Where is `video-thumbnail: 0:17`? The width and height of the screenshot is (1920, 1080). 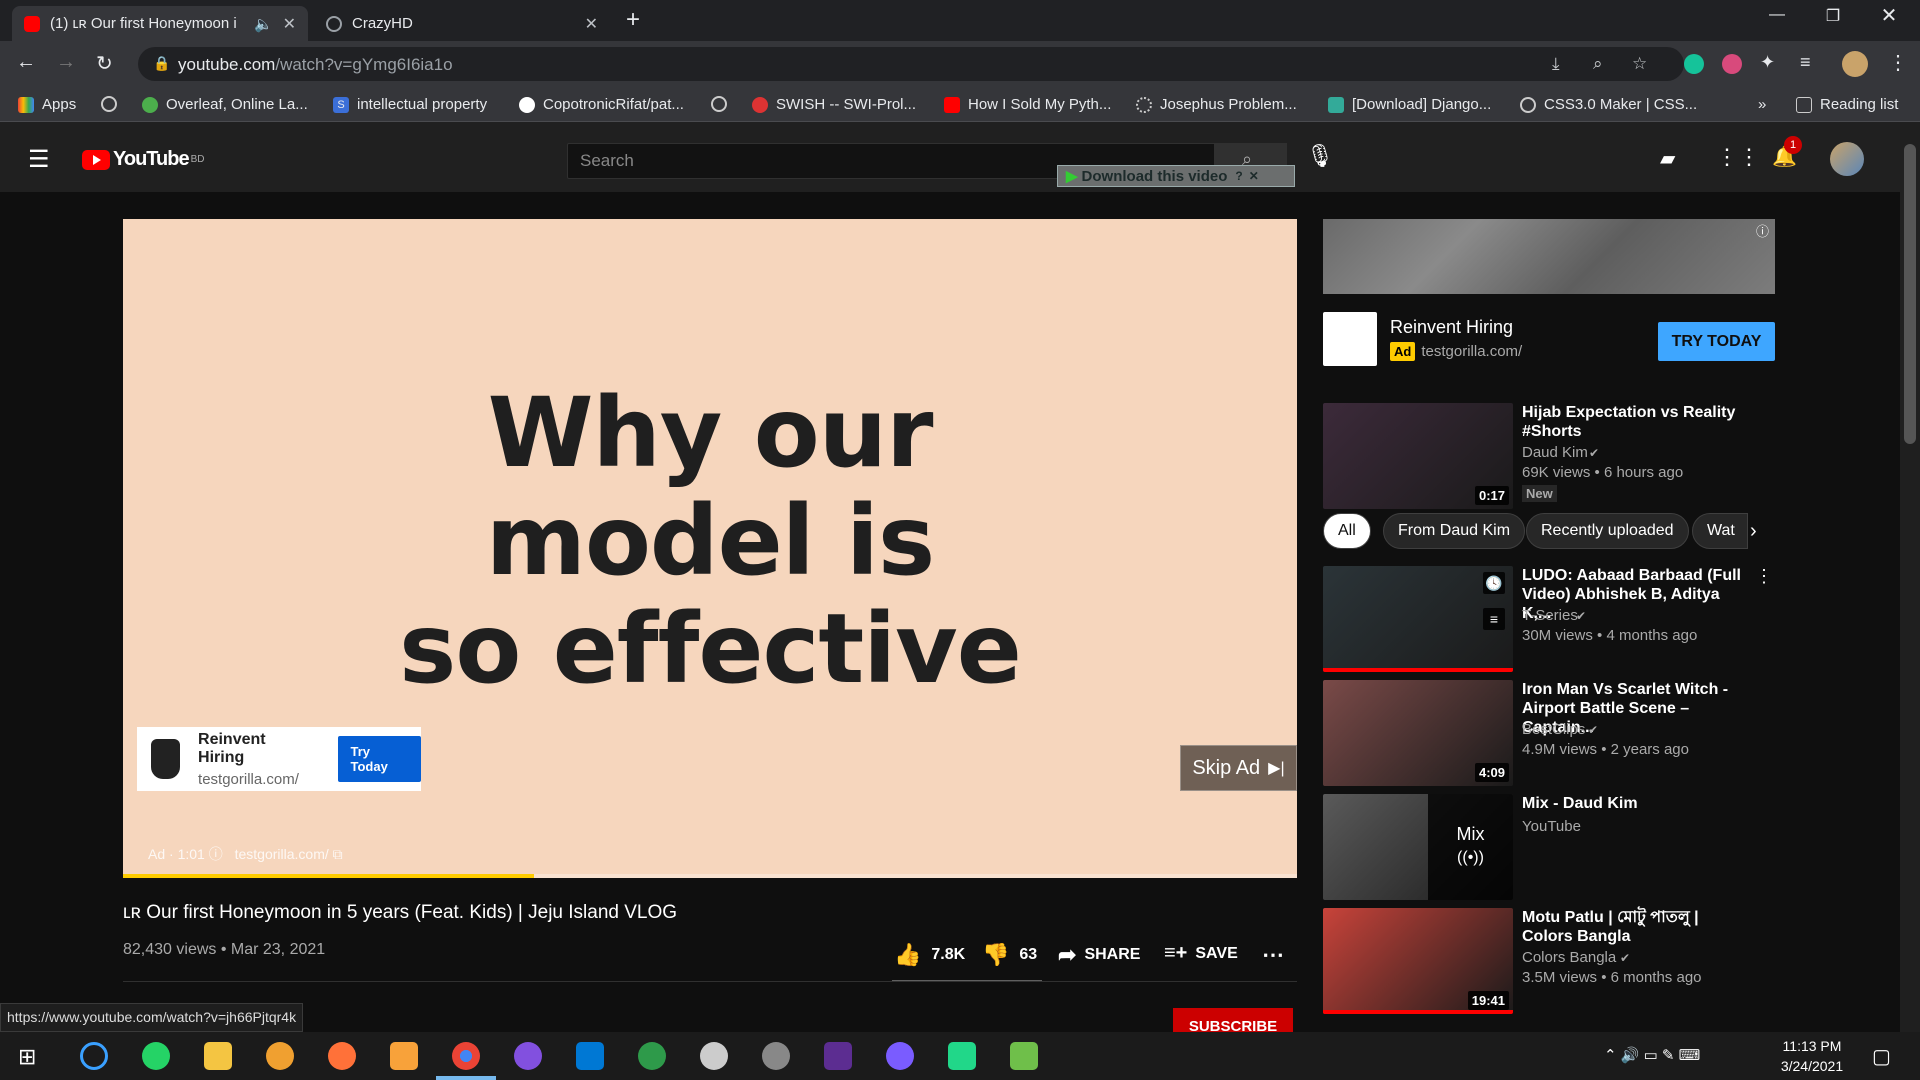 video-thumbnail: 0:17 is located at coordinates (1418, 456).